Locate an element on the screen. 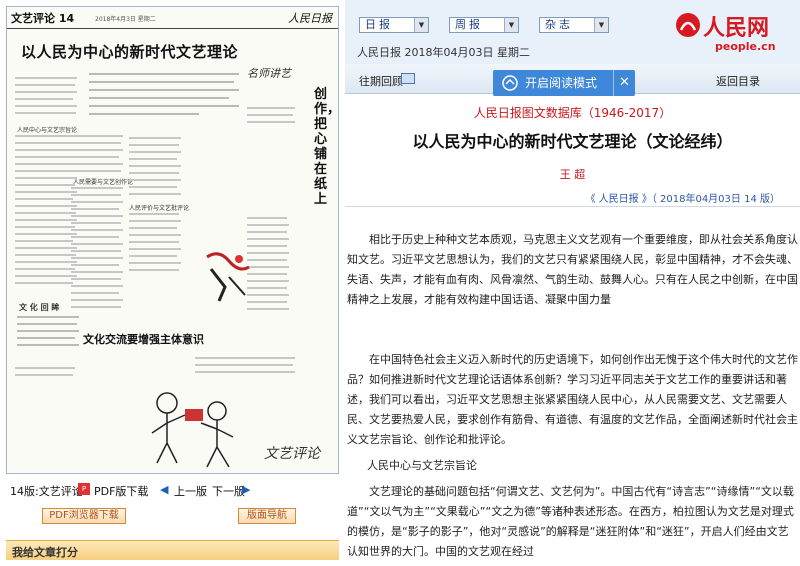  pdf-download-link: PDF版下载 is located at coordinates (121, 491).